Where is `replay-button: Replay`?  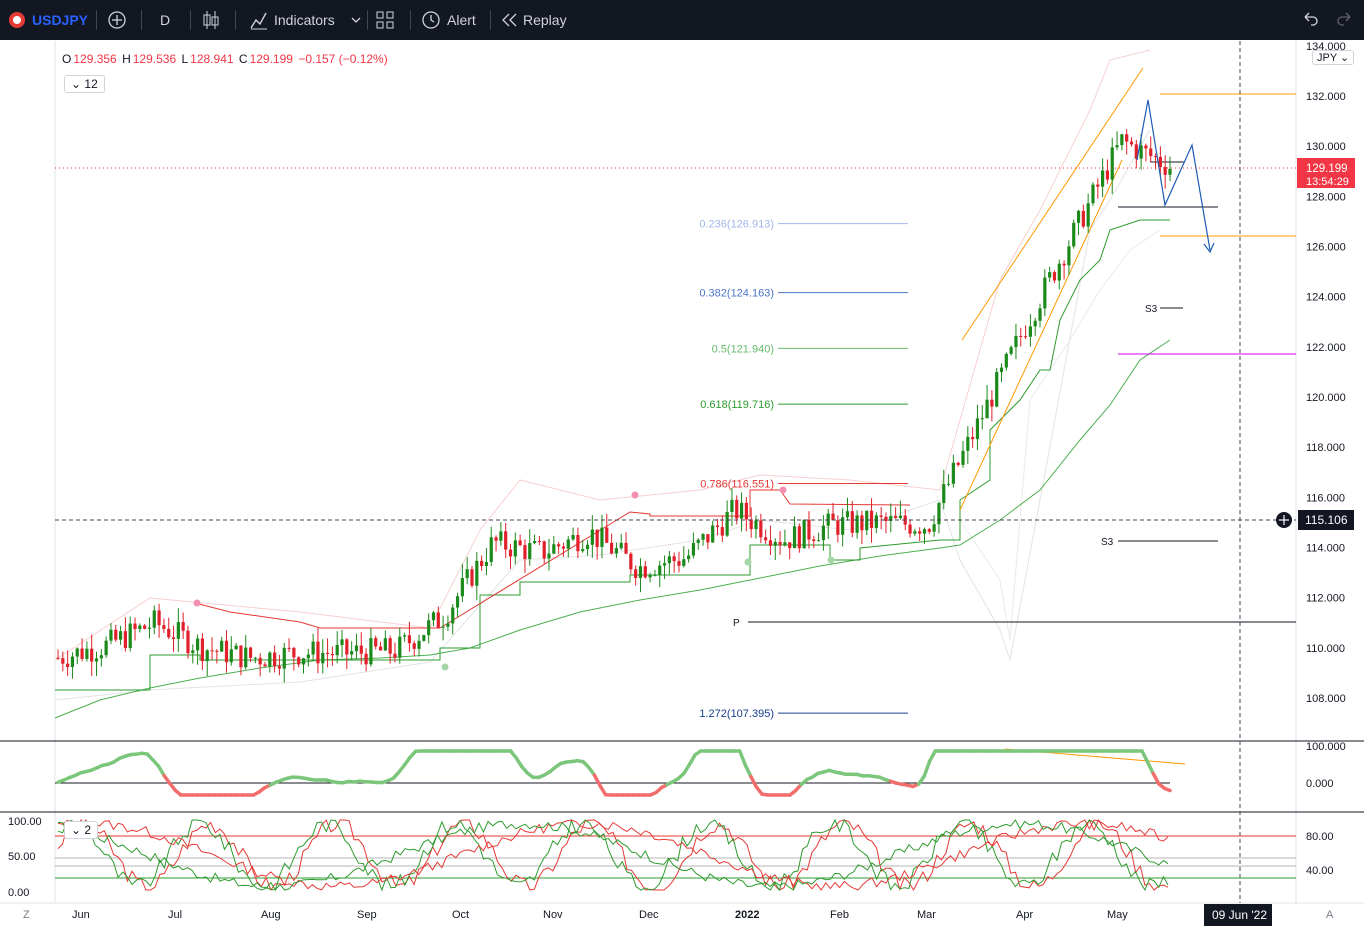 replay-button: Replay is located at coordinates (545, 20).